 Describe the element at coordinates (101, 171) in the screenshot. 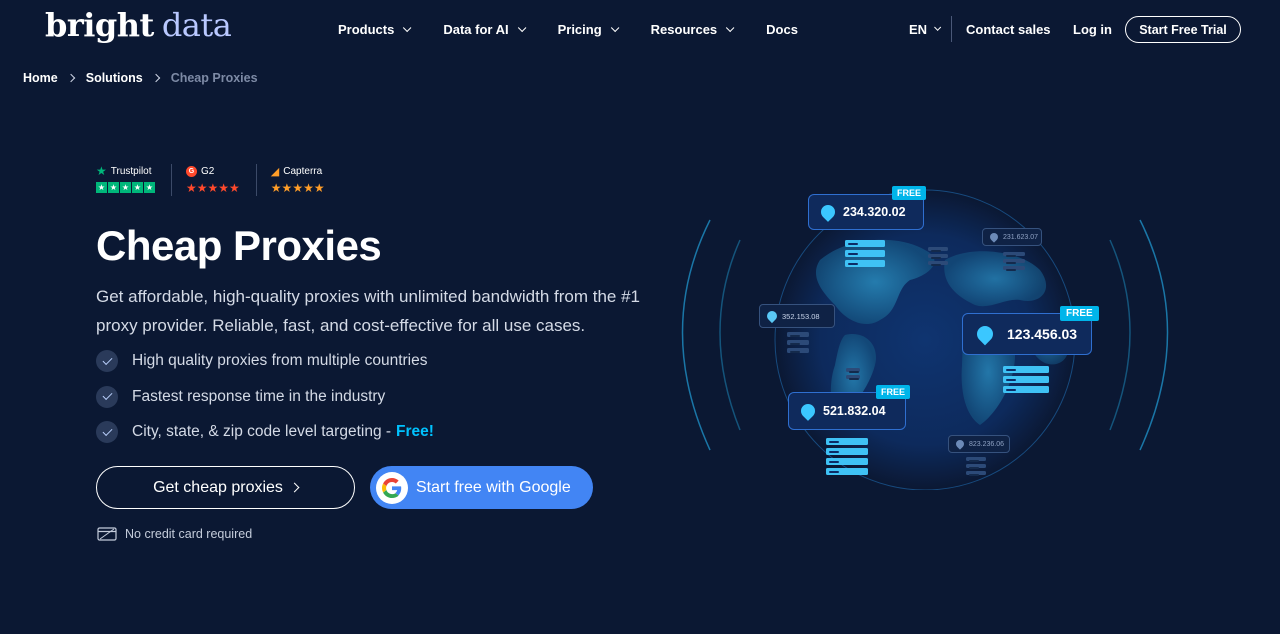

I see `trustpilot-star-icon: ★` at that location.